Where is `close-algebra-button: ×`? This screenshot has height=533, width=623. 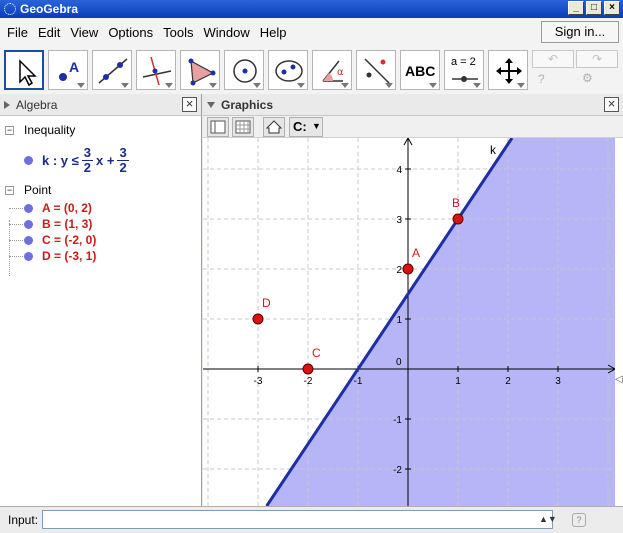
close-algebra-button: × is located at coordinates (189, 104).